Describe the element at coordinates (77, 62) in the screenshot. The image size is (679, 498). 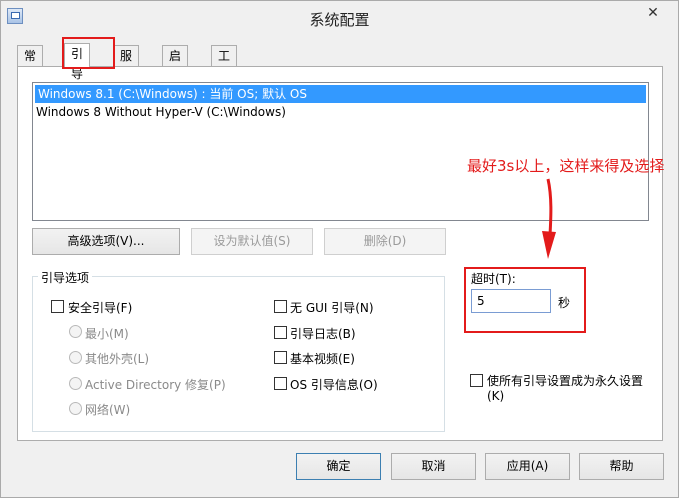
I see `tab-boot: 引导` at that location.